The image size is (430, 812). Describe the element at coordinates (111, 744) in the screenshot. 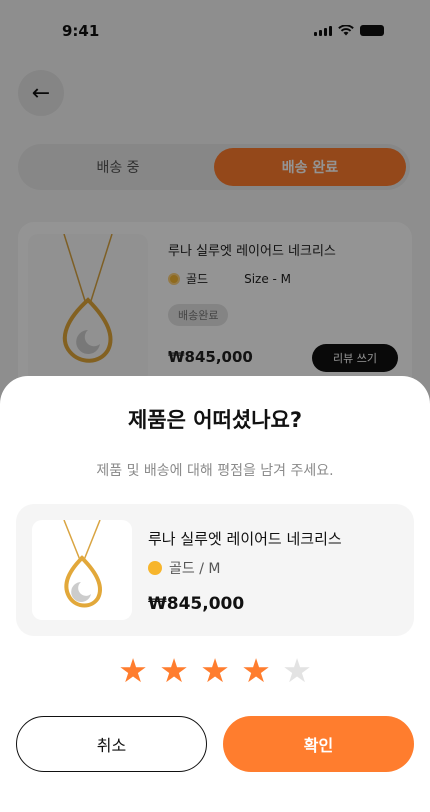

I see `cancel-button: 취소` at that location.